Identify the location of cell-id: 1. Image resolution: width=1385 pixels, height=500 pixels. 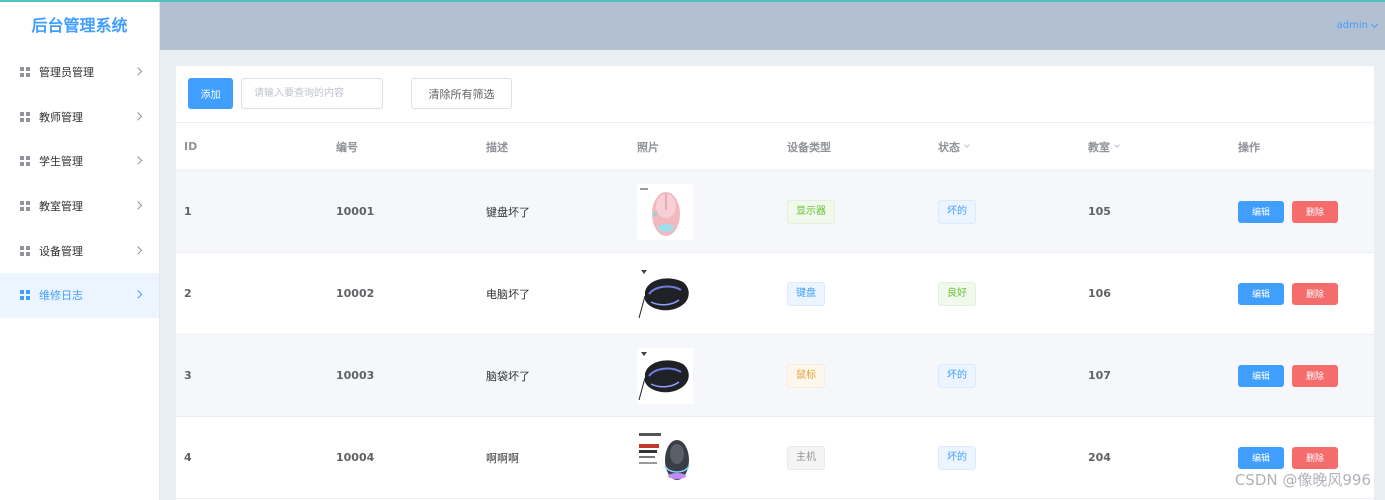
(188, 211).